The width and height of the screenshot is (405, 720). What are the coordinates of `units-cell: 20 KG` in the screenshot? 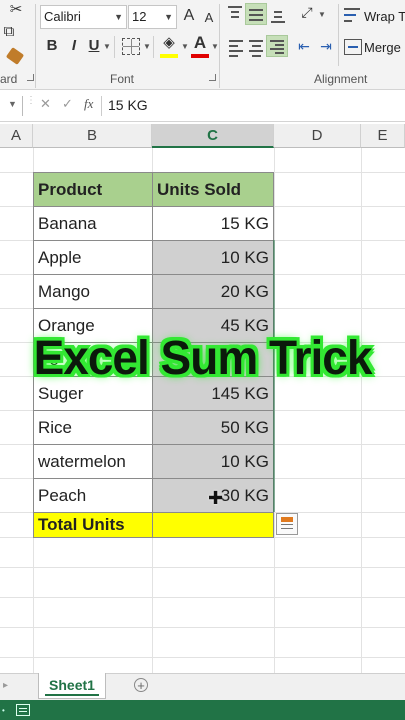 It's located at (213, 291).